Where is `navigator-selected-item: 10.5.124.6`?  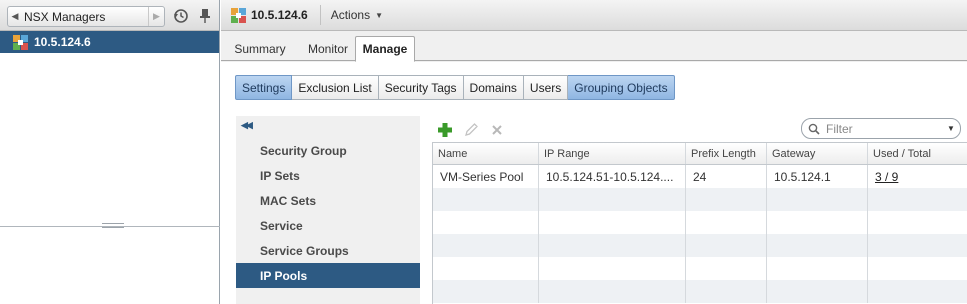 navigator-selected-item: 10.5.124.6 is located at coordinates (109, 42).